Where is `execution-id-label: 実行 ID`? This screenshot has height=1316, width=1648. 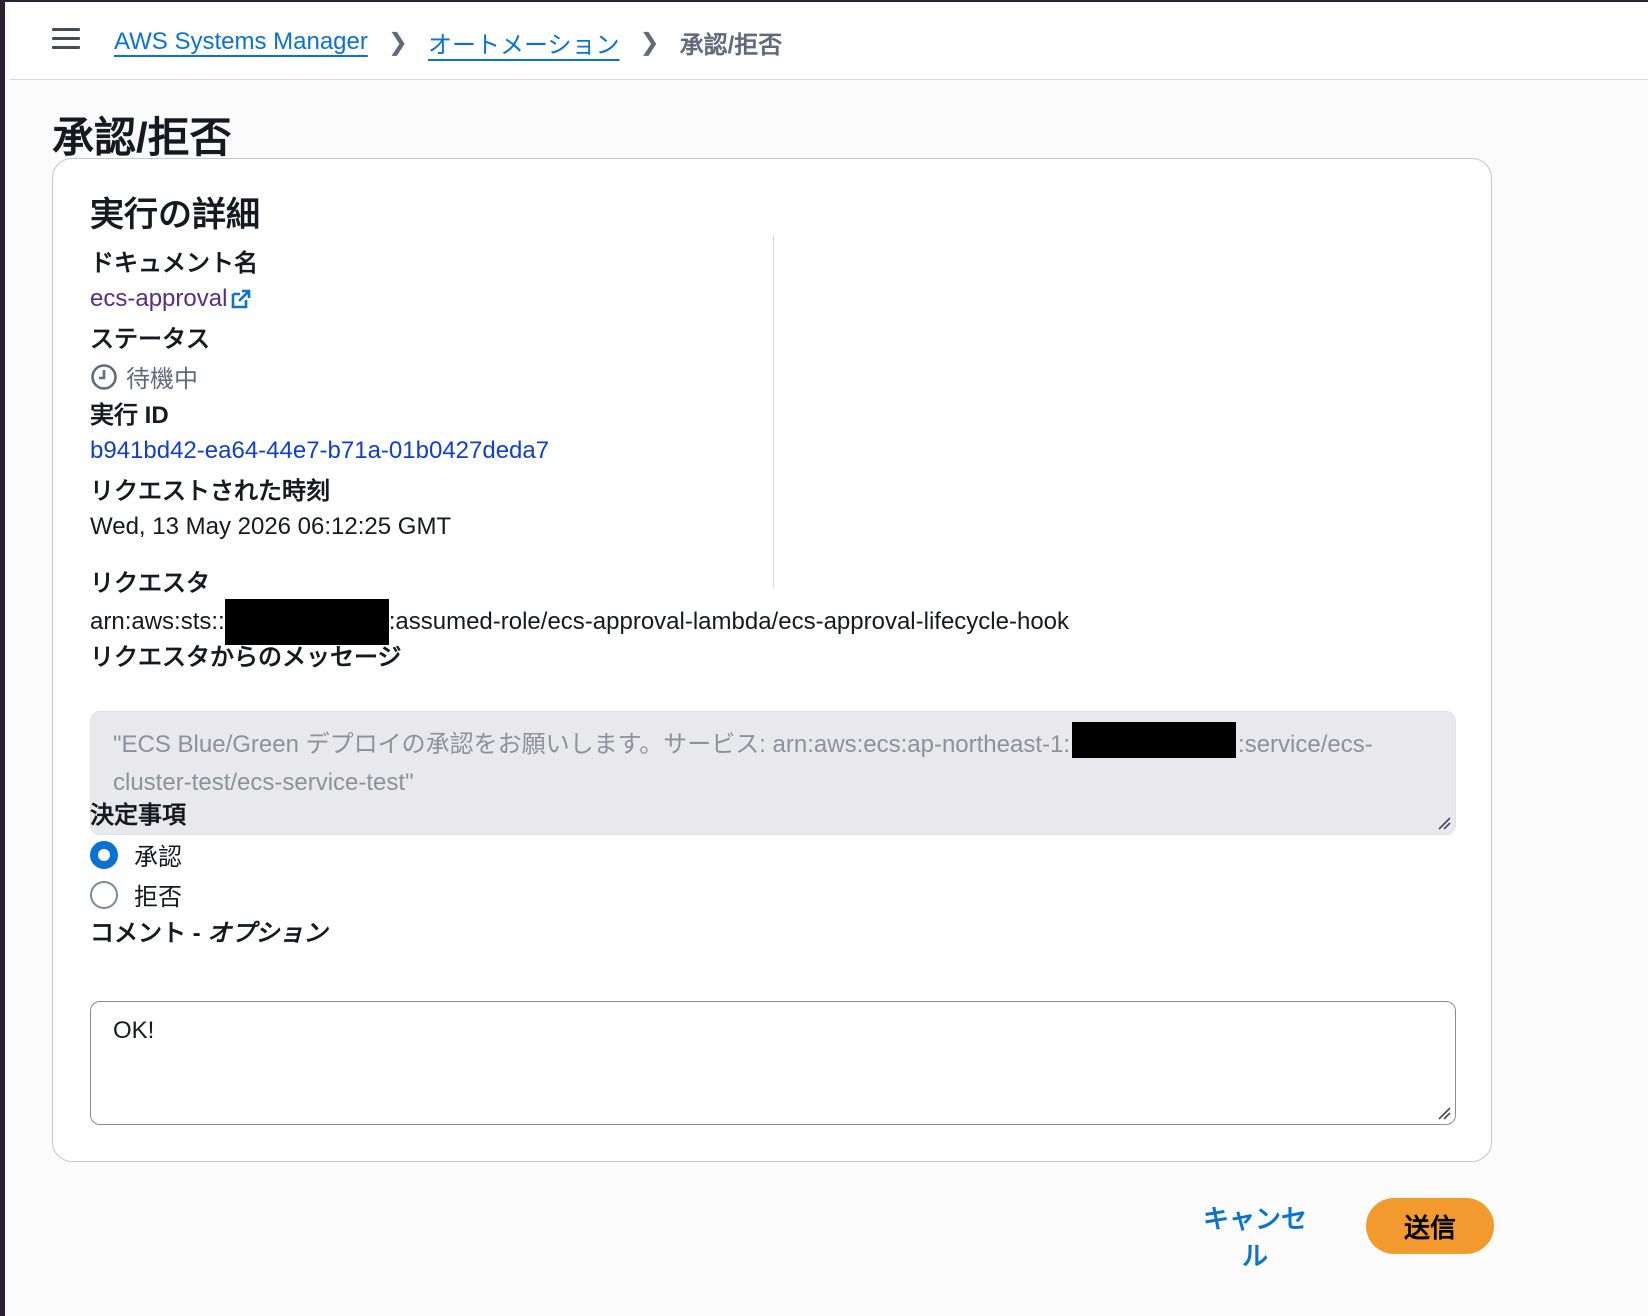 execution-id-label: 実行 ID is located at coordinates (129, 415).